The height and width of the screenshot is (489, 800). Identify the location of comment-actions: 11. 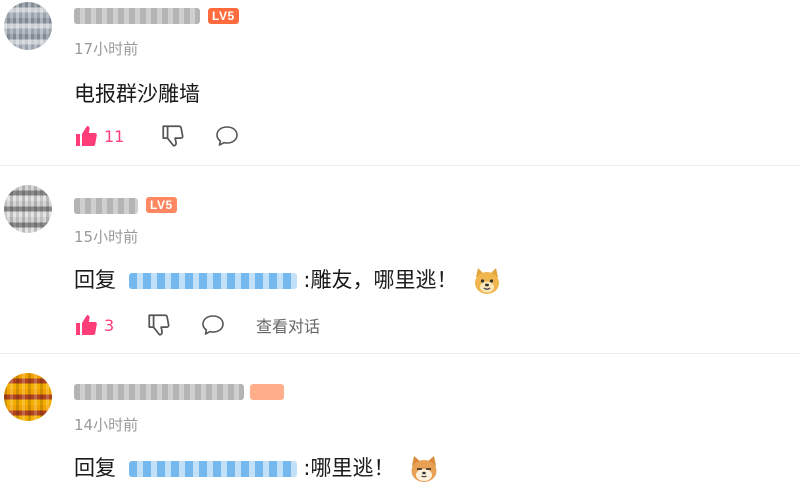
(174, 136).